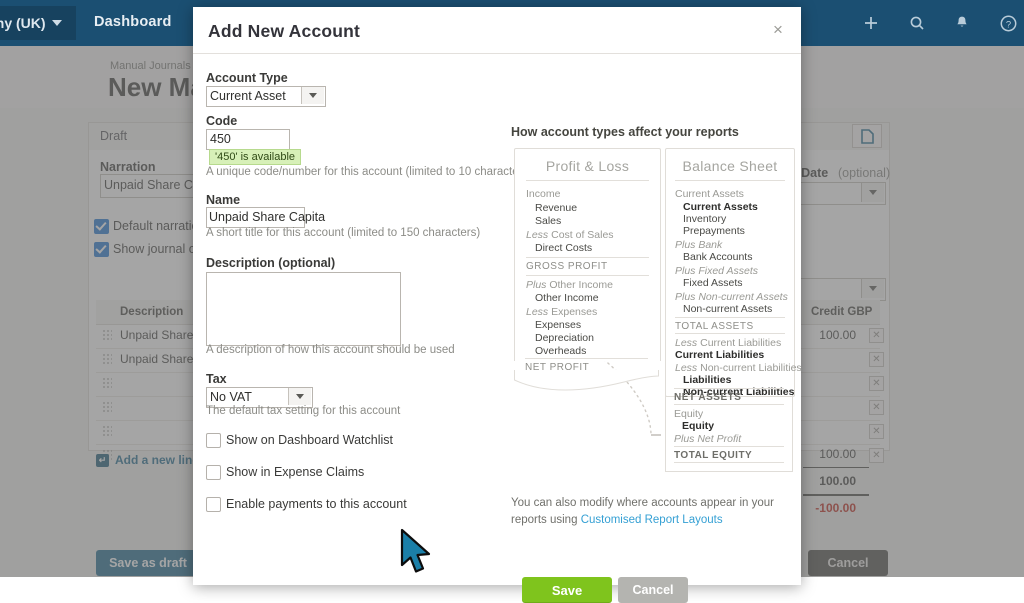 The height and width of the screenshot is (603, 1024). Describe the element at coordinates (714, 231) in the screenshot. I see `bs-line-item: Prepayments` at that location.